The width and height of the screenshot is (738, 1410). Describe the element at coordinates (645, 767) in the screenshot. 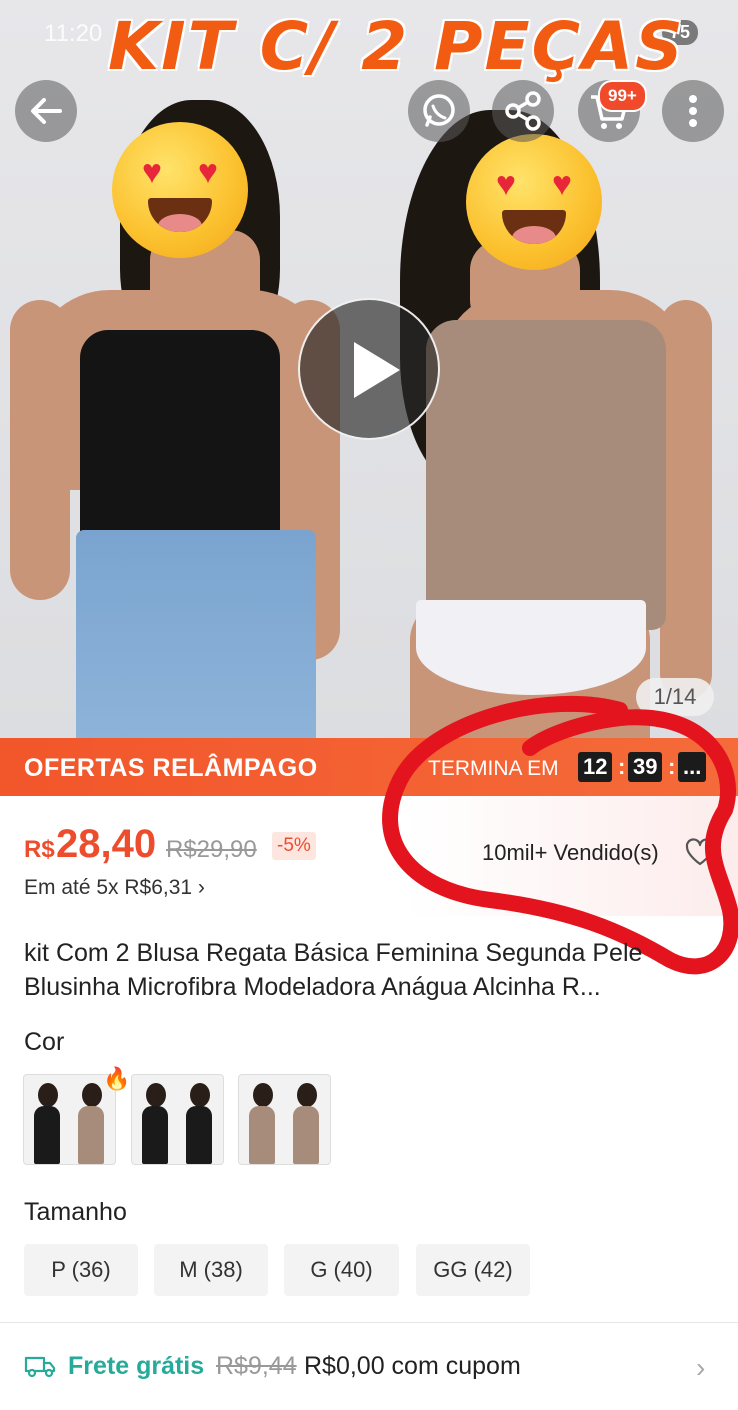

I see `timer-minutes: 39` at that location.